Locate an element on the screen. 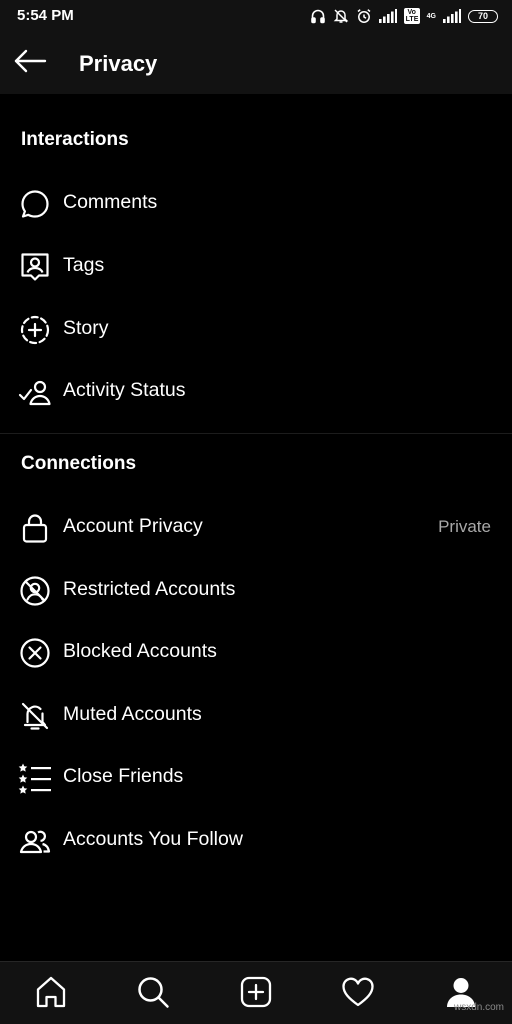 The height and width of the screenshot is (1024, 512). menu-item-label: Close Friends is located at coordinates (123, 776).